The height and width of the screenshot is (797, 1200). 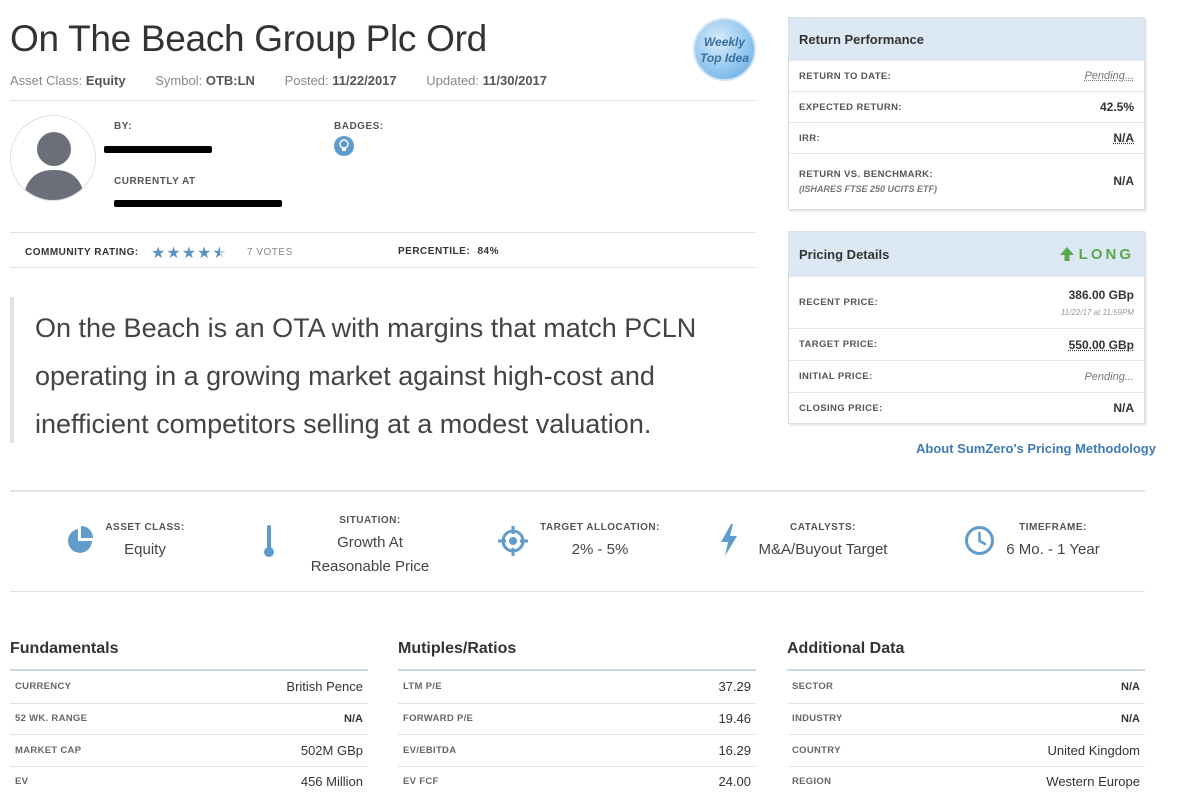 What do you see at coordinates (515, 80) in the screenshot?
I see `updated-date: 11/30/2017` at bounding box center [515, 80].